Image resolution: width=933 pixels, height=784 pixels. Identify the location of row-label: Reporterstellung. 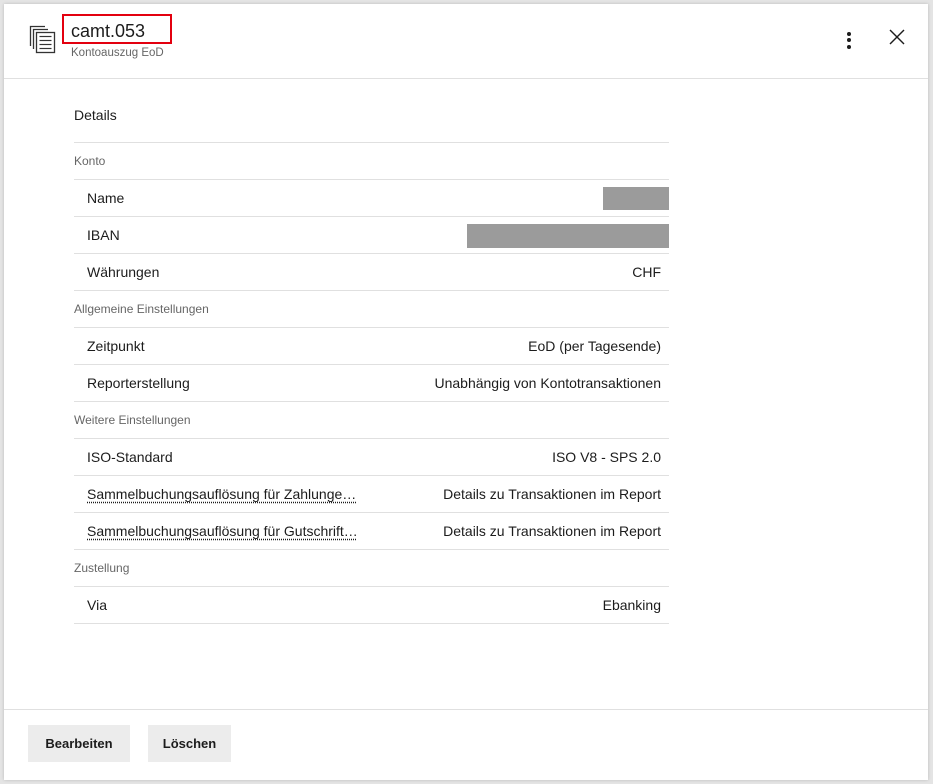
(138, 383).